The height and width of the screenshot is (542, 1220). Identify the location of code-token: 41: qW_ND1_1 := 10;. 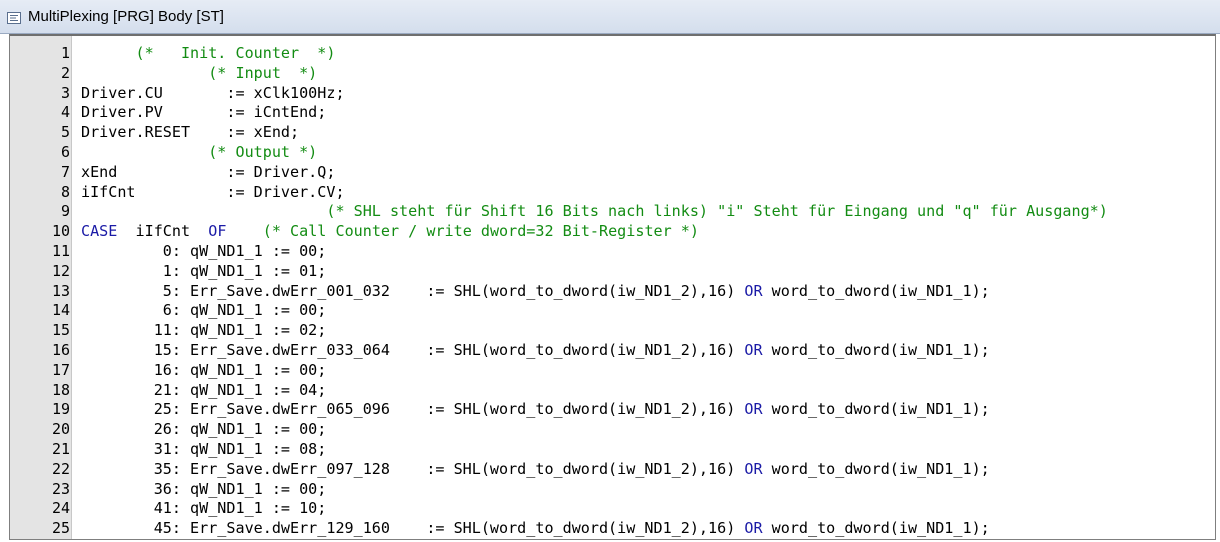
(204, 508).